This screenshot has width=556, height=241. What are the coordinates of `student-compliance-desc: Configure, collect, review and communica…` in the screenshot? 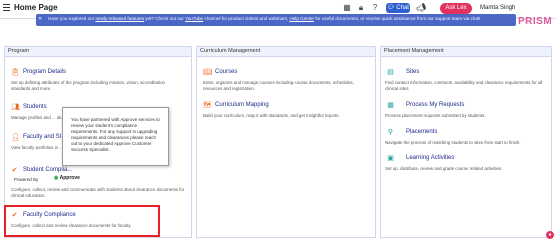 It's located at (98, 192).